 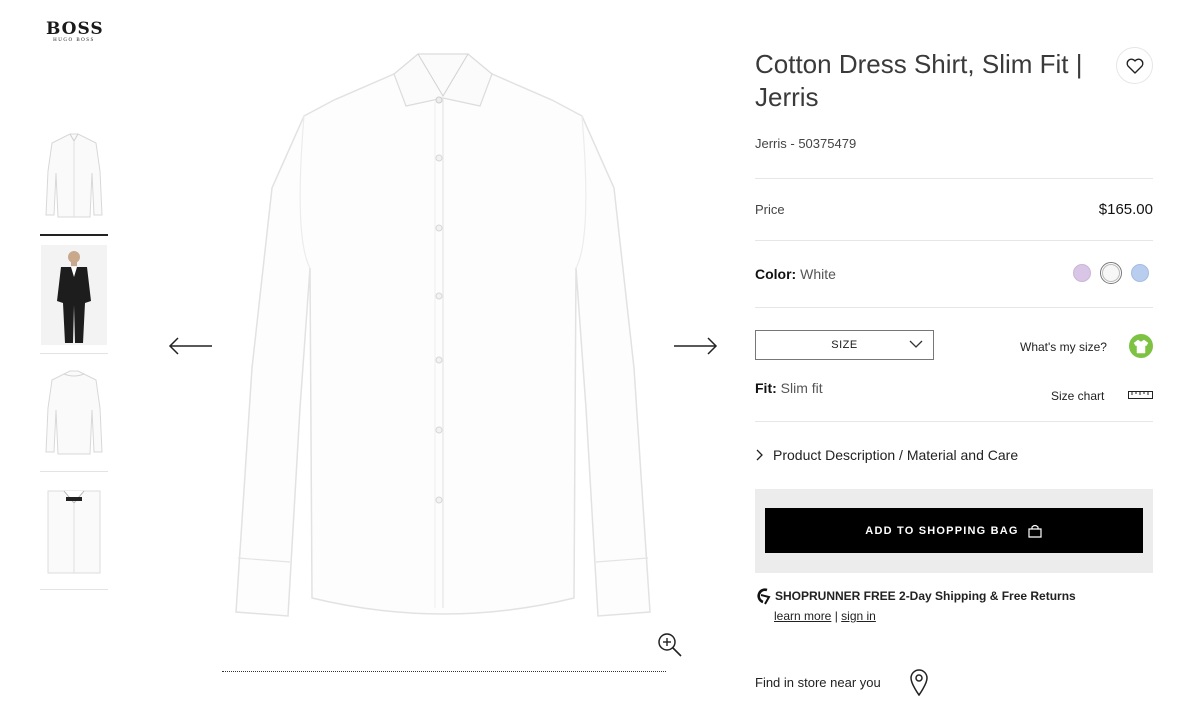 I want to click on whats-my-size-link: What's my size?, so click(x=1063, y=347).